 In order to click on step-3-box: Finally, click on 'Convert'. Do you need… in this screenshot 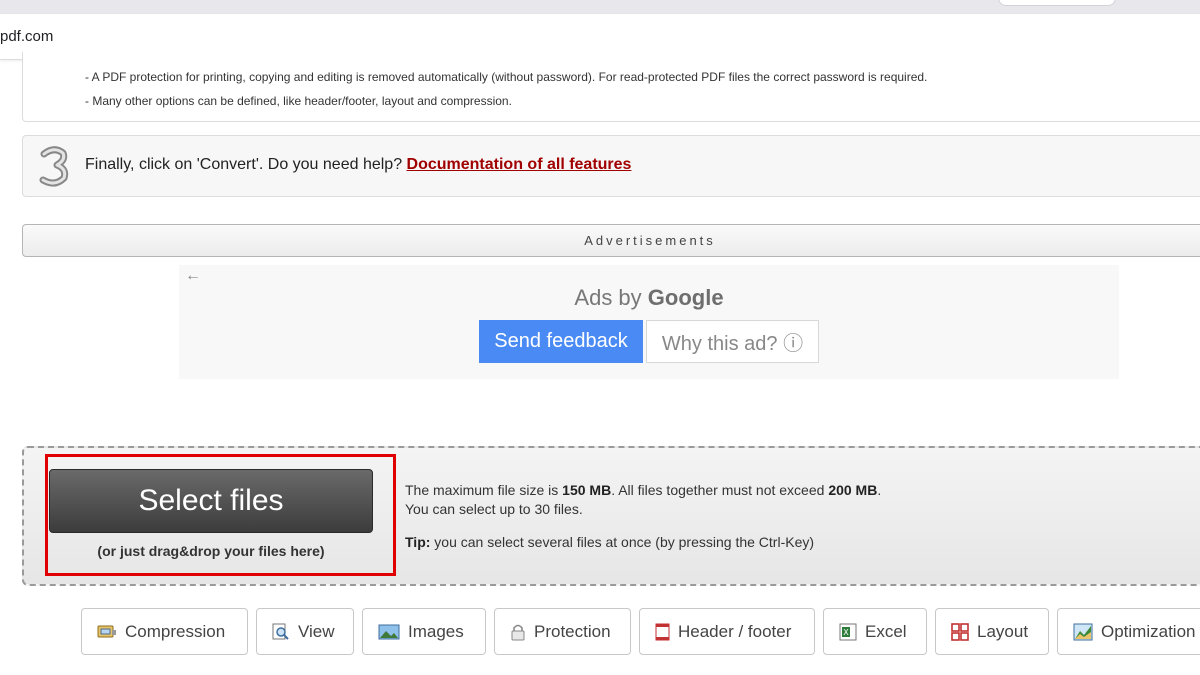, I will do `click(611, 166)`.